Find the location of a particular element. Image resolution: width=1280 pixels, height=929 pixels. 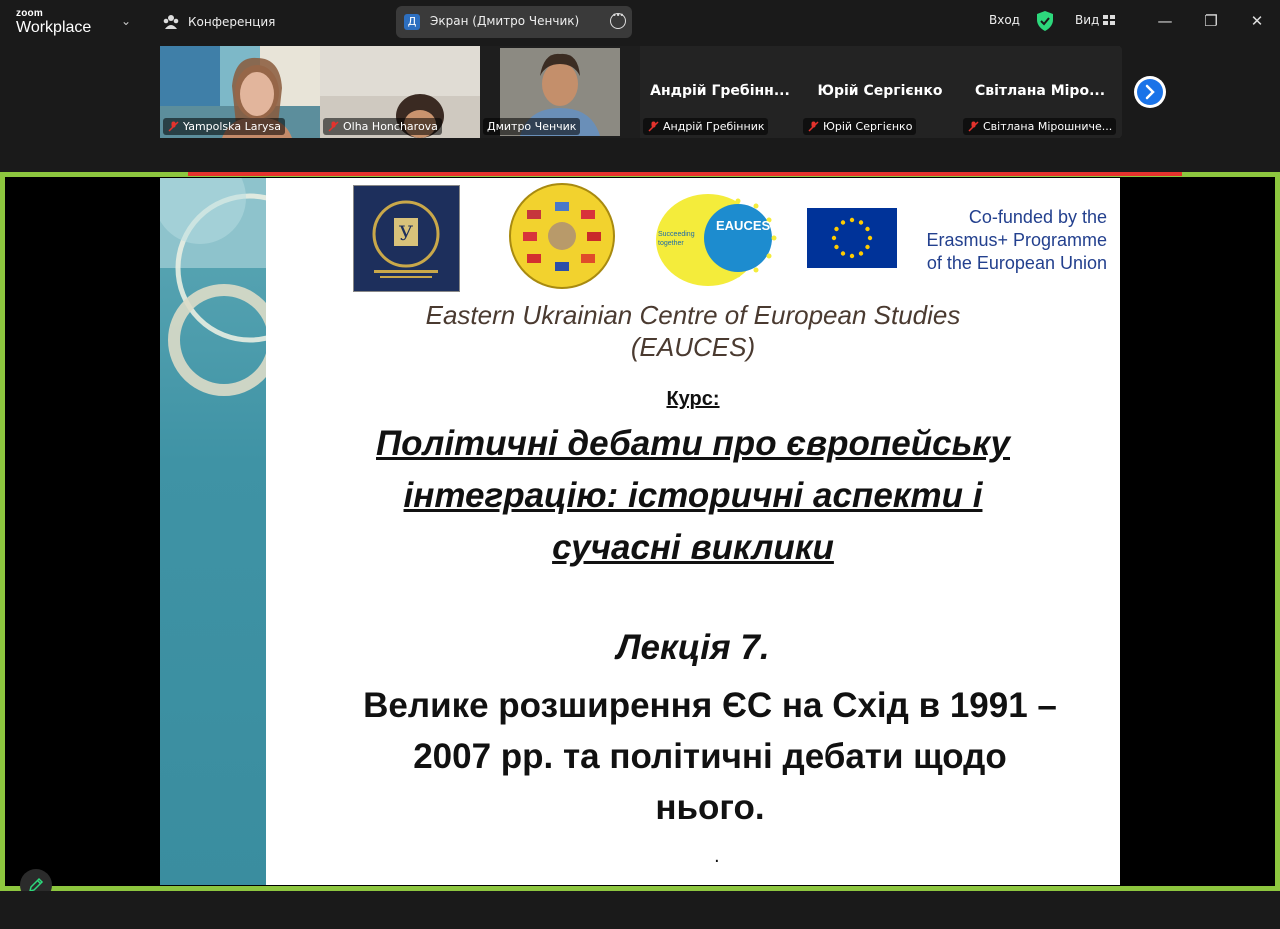

university-crest-icon: У is located at coordinates (406, 239).